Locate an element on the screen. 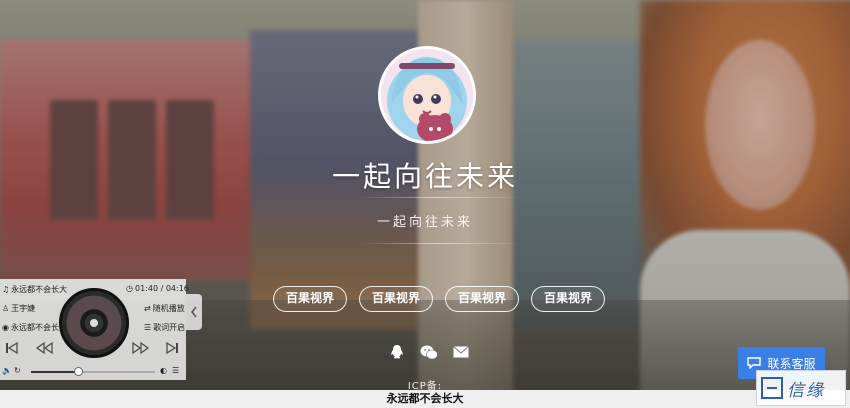 This screenshot has width=850, height=408. shuffle-icon: ⇄ is located at coordinates (147, 308).